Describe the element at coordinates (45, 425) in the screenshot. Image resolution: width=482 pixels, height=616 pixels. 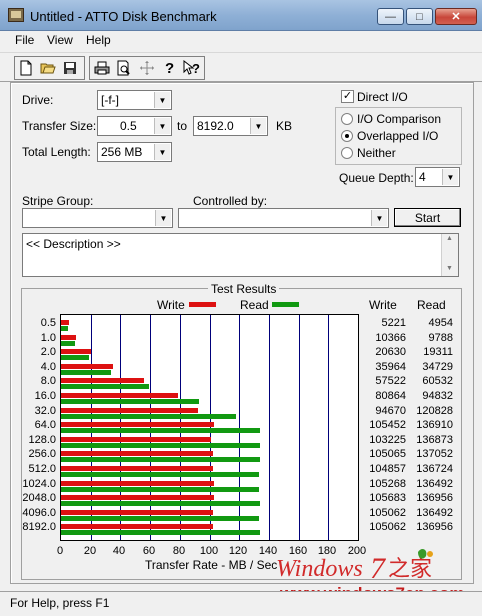
I see `chart-category-label: 64.0` at that location.